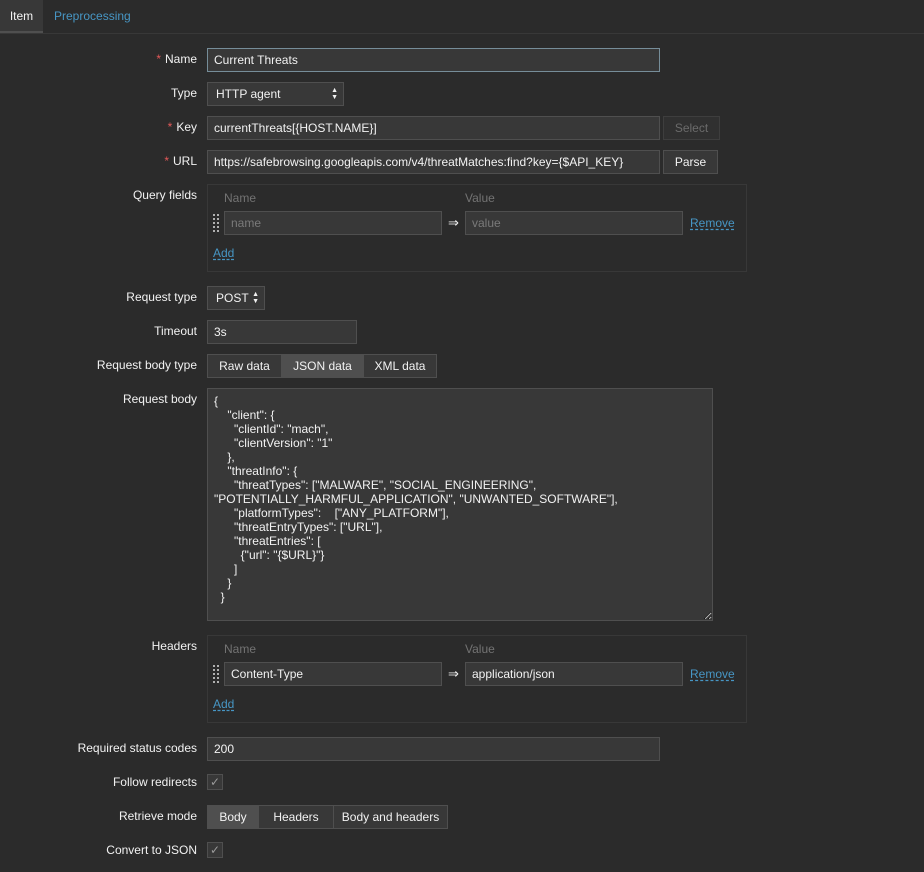  I want to click on header-remove-link: Remove, so click(712, 674).